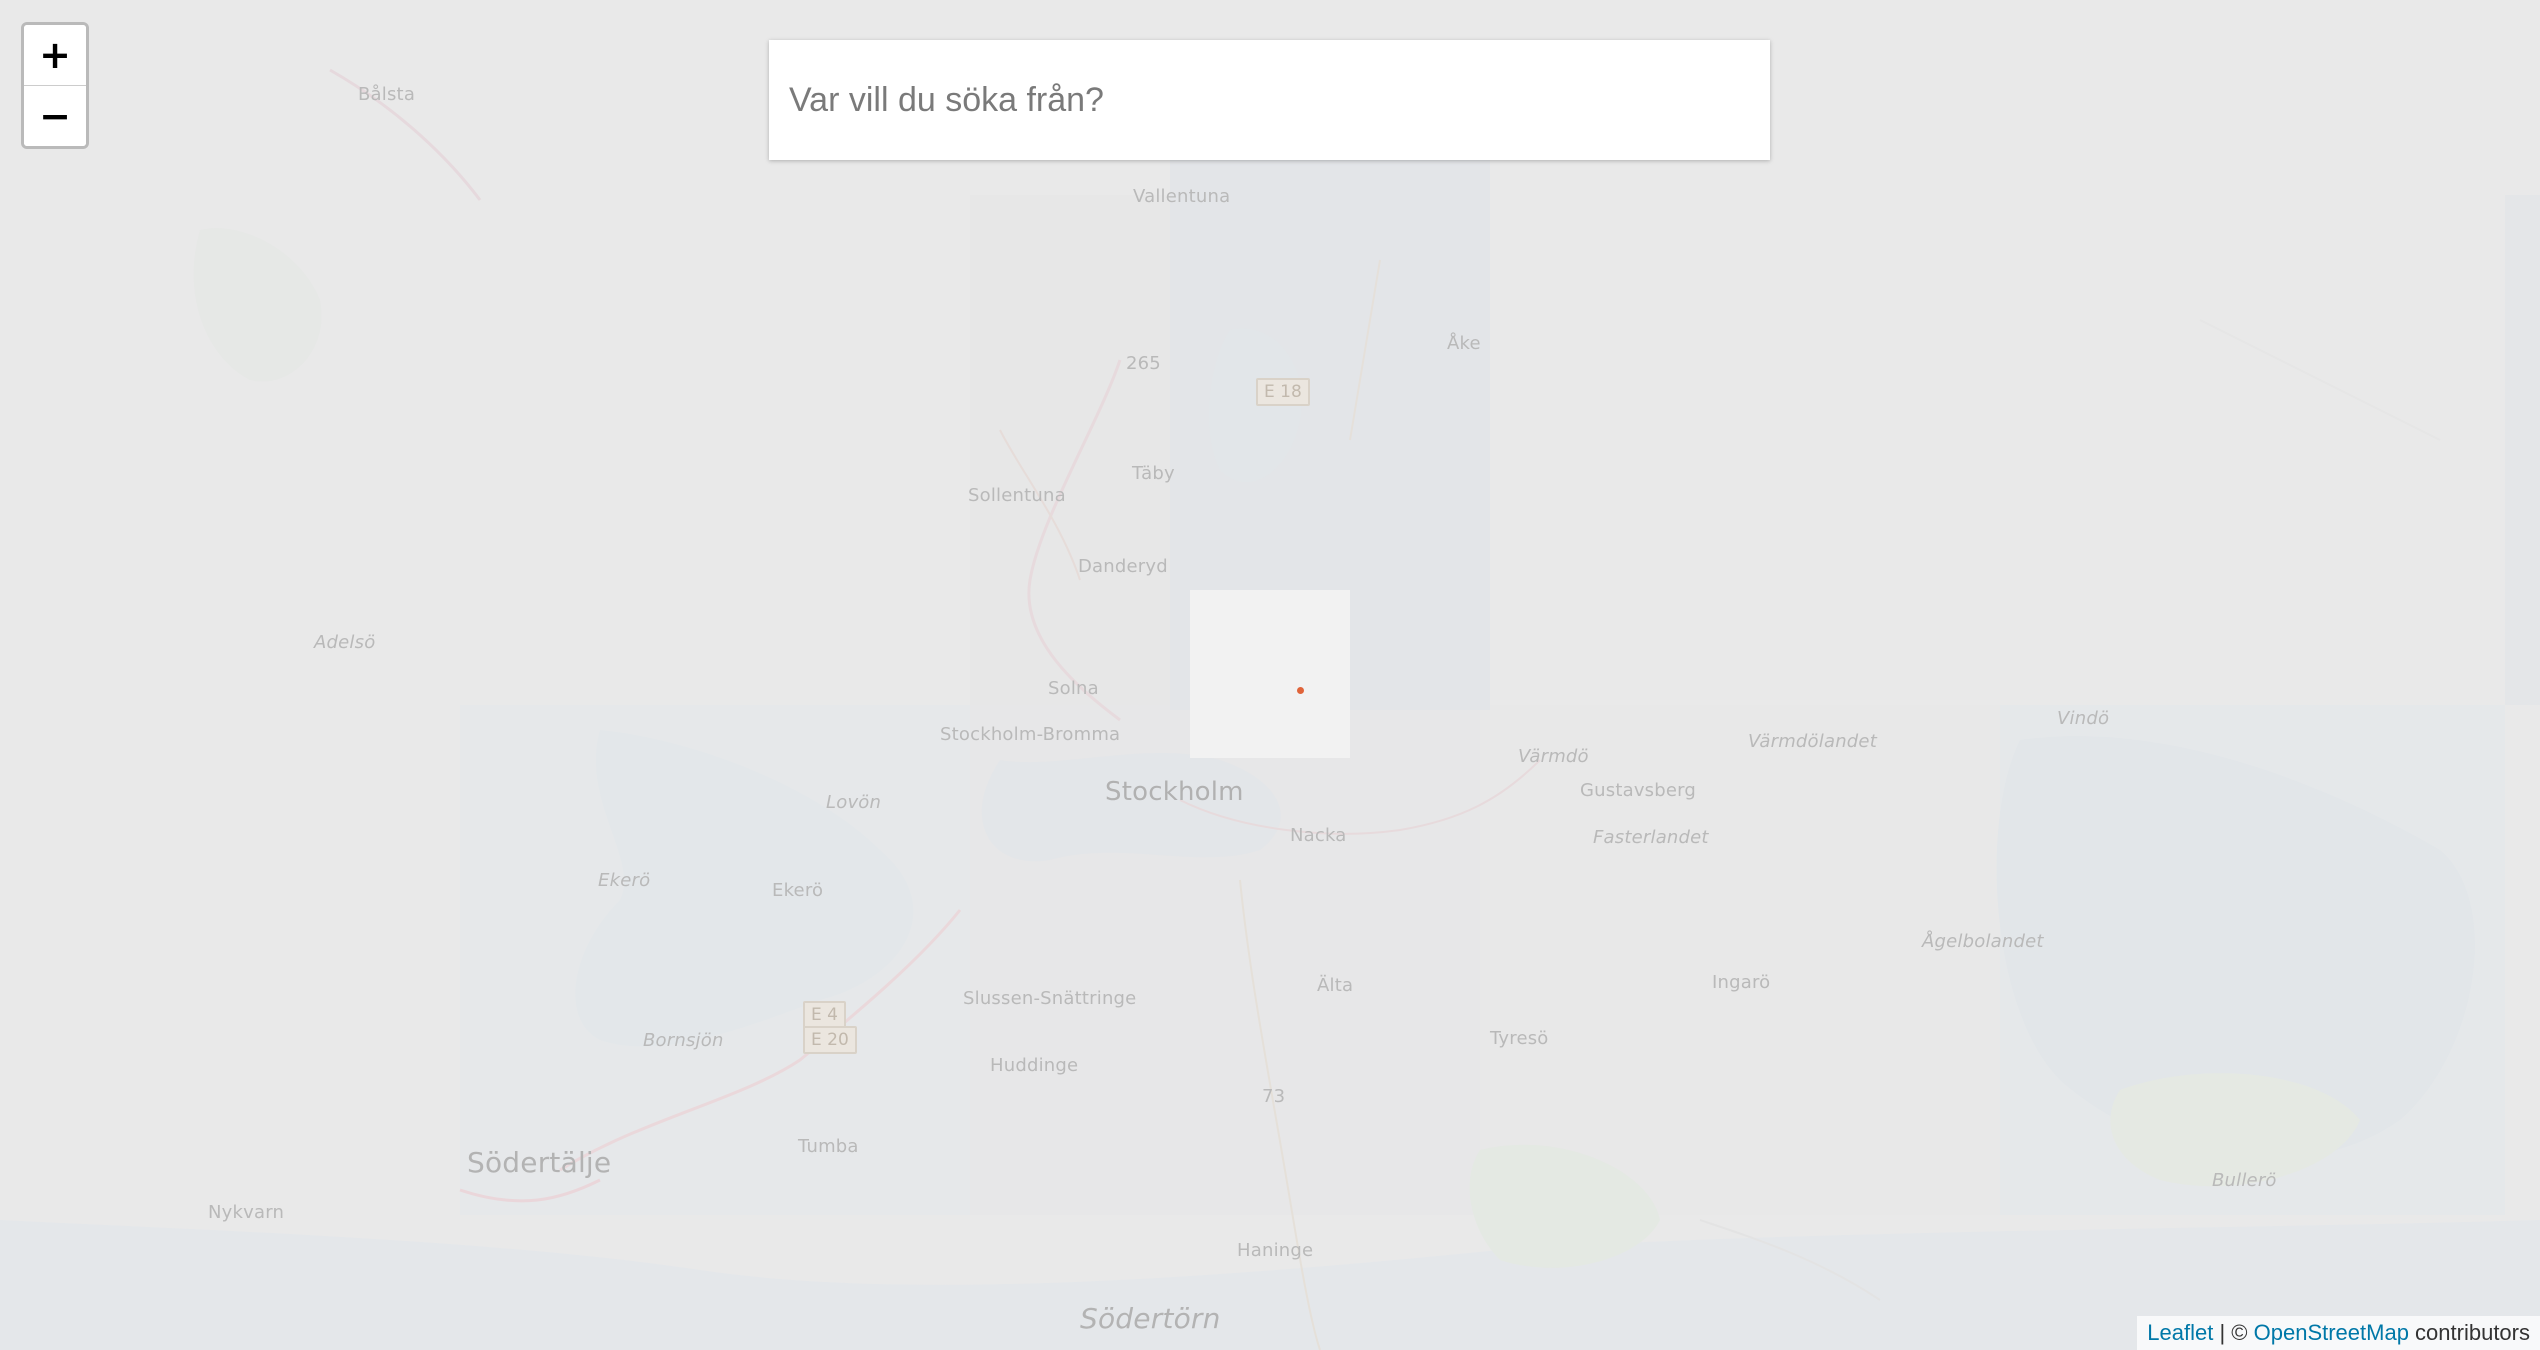  What do you see at coordinates (1318, 835) in the screenshot?
I see `map-label-nacka: Nacka` at bounding box center [1318, 835].